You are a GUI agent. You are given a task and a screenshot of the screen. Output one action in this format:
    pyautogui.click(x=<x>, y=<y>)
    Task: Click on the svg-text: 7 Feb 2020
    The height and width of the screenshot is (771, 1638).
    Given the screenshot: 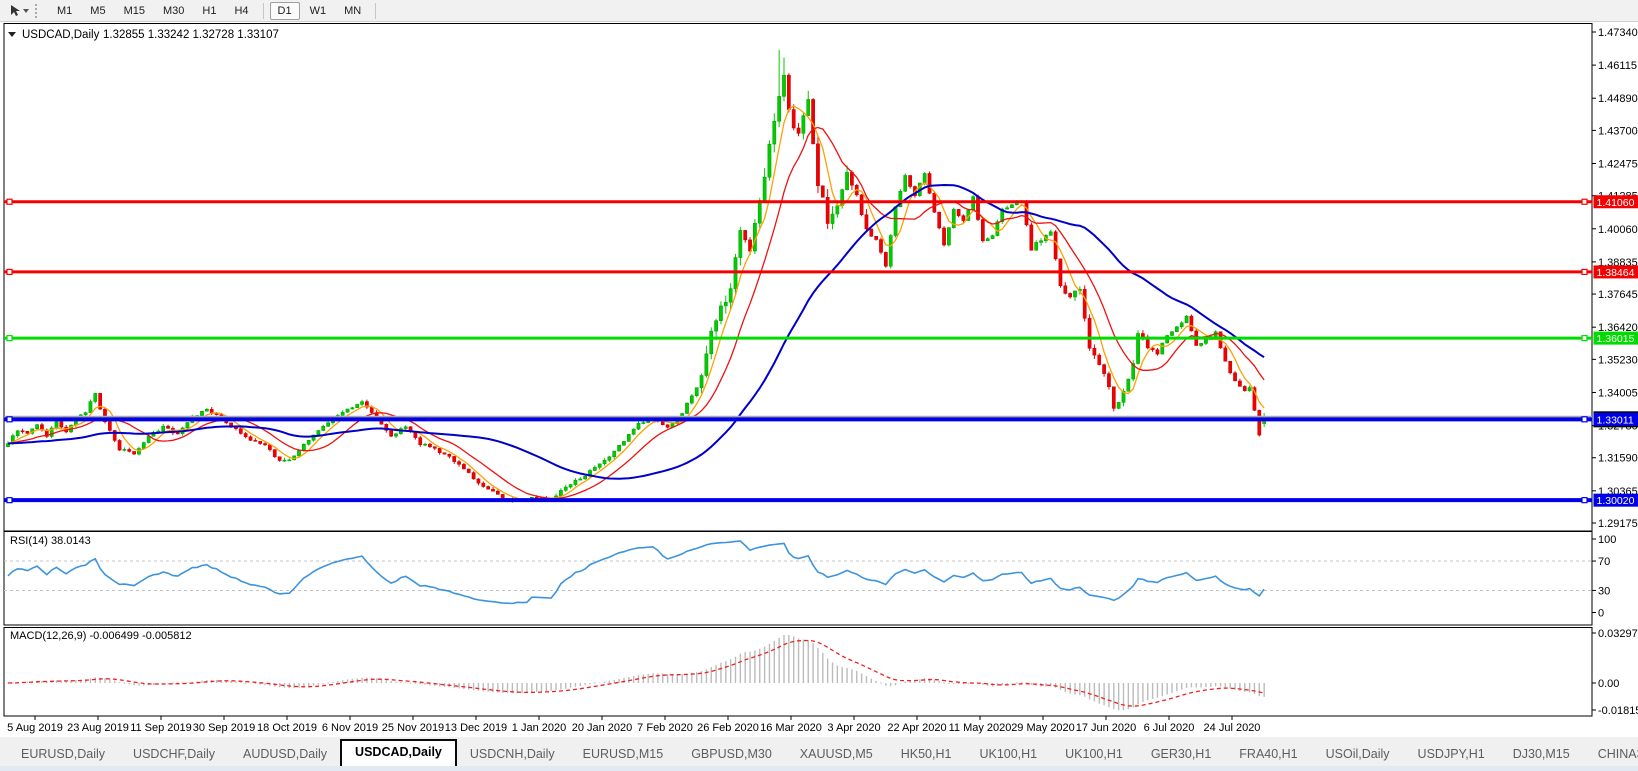 What is the action you would take?
    pyautogui.click(x=665, y=728)
    